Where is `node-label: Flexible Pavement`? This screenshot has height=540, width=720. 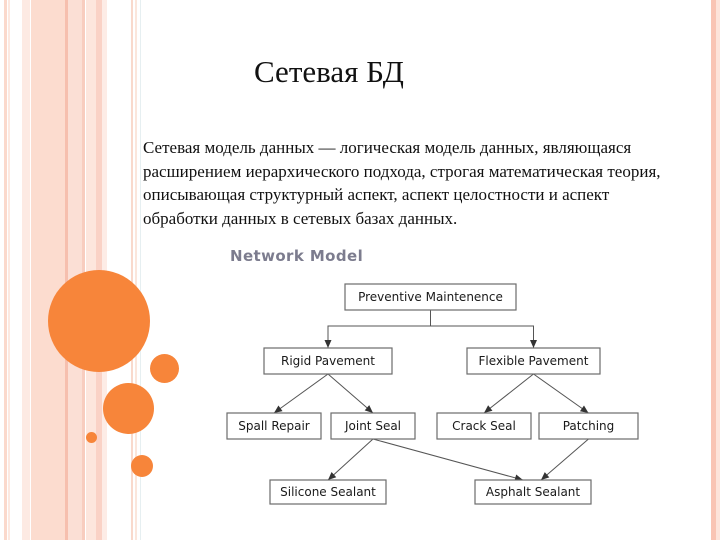
node-label: Flexible Pavement is located at coordinates (534, 361).